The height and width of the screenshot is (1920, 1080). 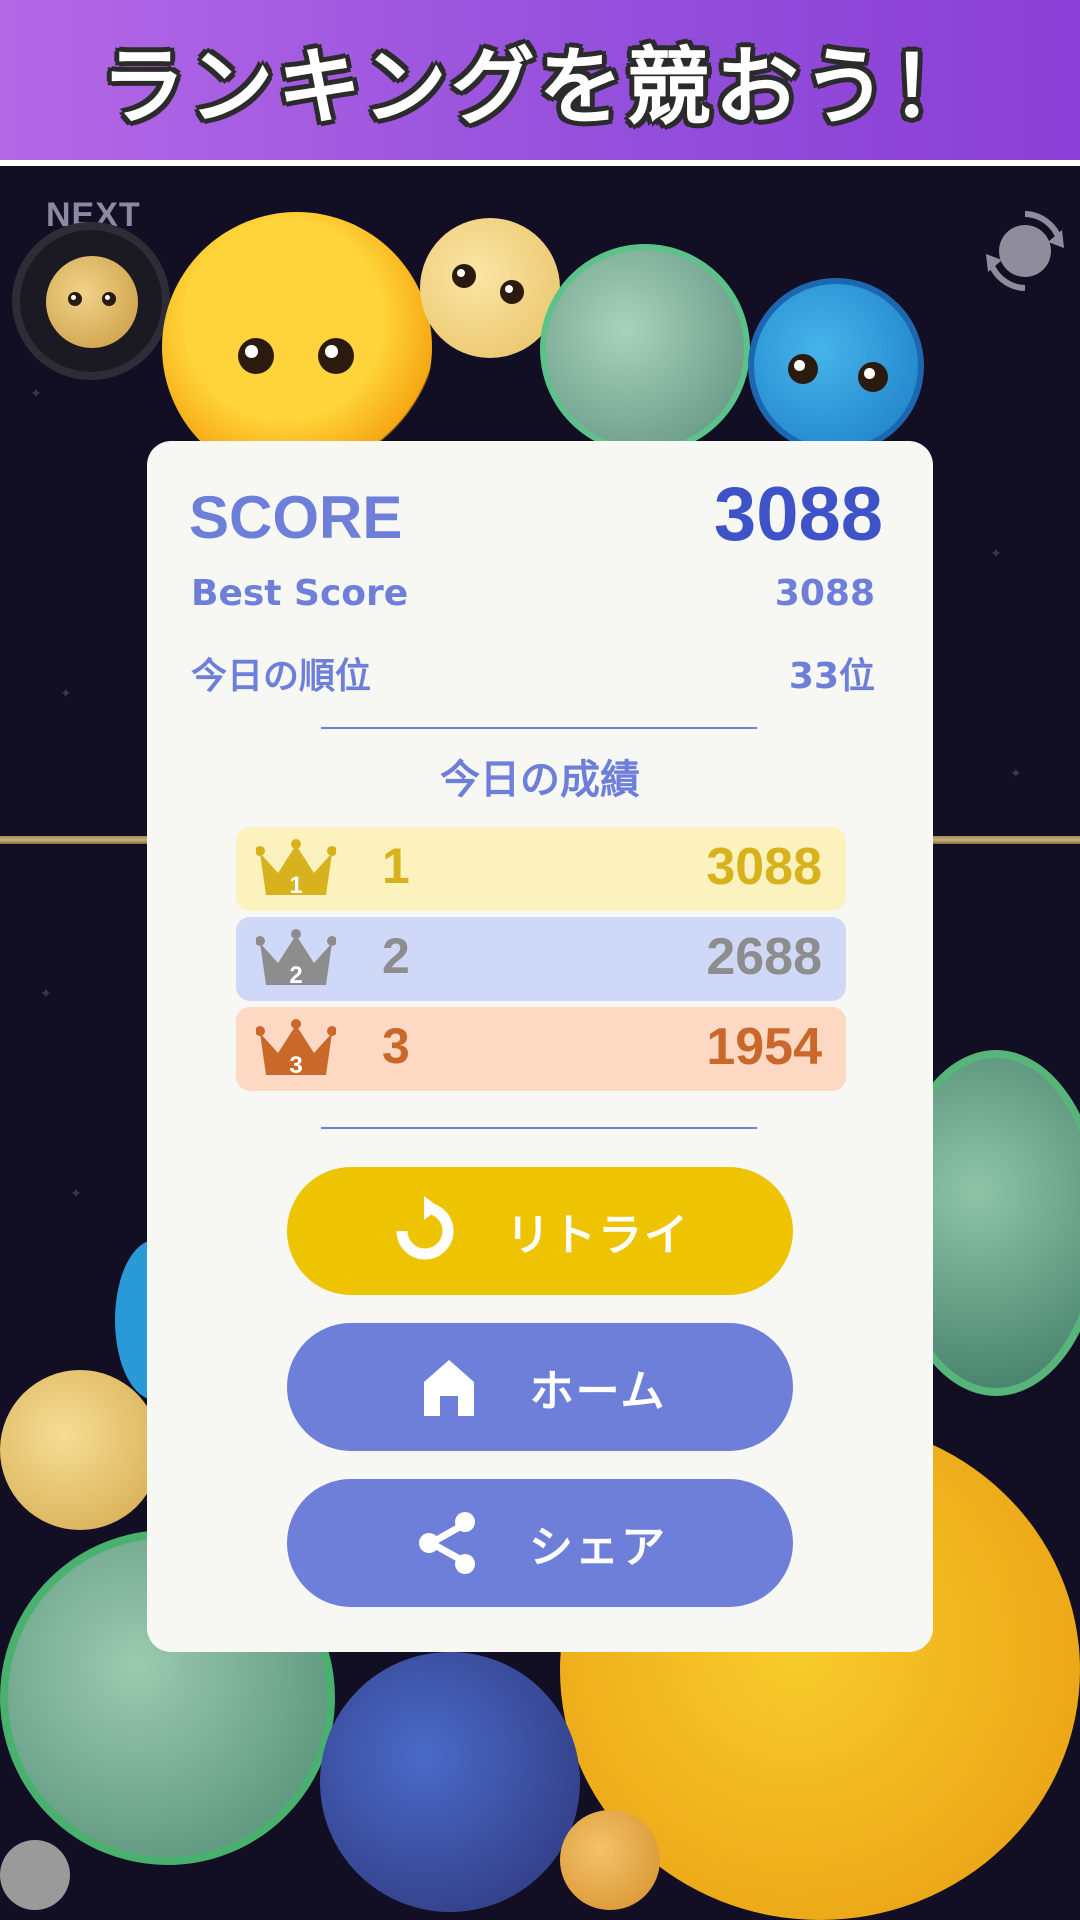 I want to click on home-label: ホーム, so click(x=598, y=1391).